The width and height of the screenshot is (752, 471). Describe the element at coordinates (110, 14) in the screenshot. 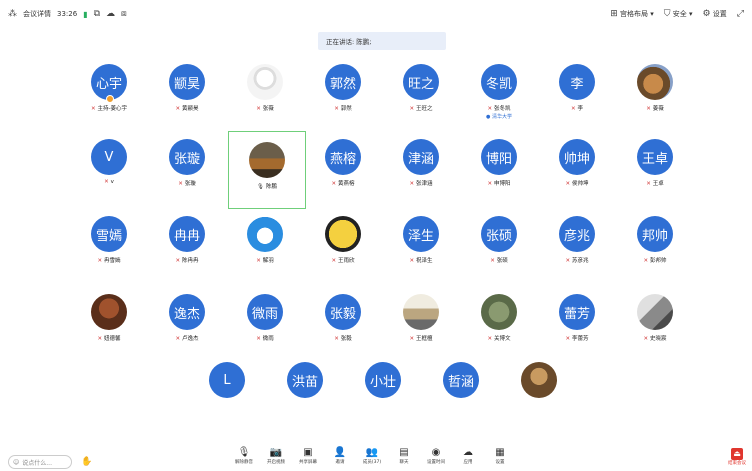

I see `network-icon: ☁` at that location.